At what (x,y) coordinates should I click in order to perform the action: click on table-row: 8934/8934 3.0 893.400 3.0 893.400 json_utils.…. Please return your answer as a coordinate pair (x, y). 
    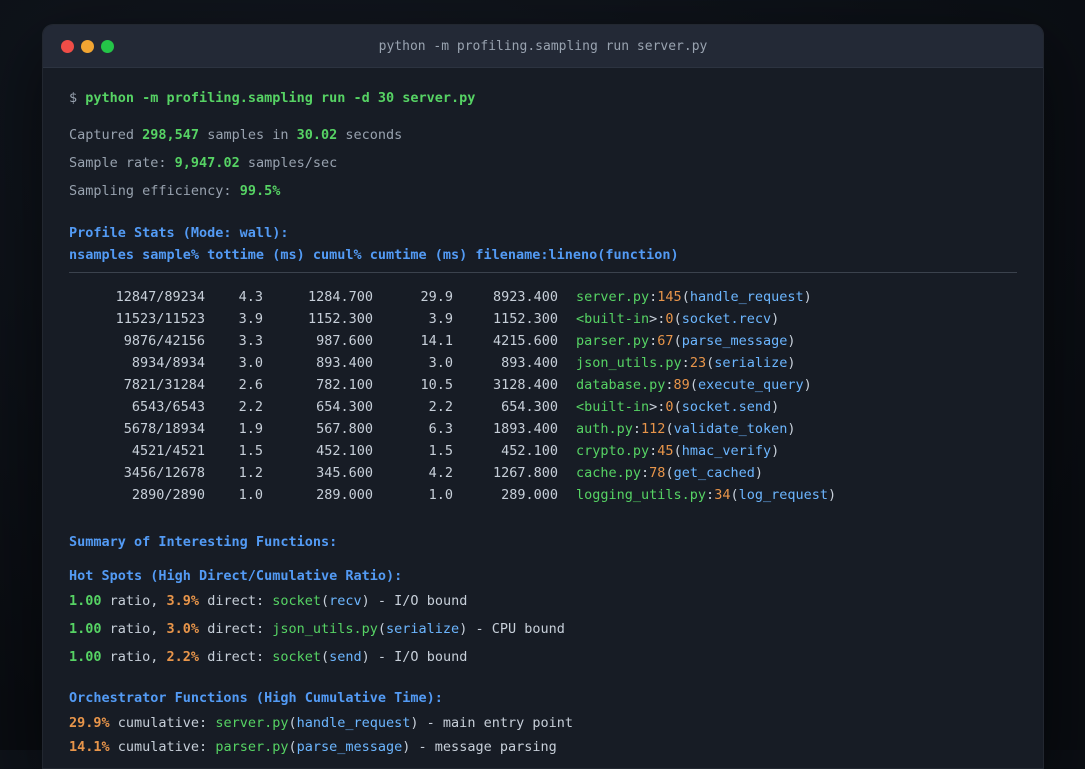
    Looking at the image, I should click on (543, 363).